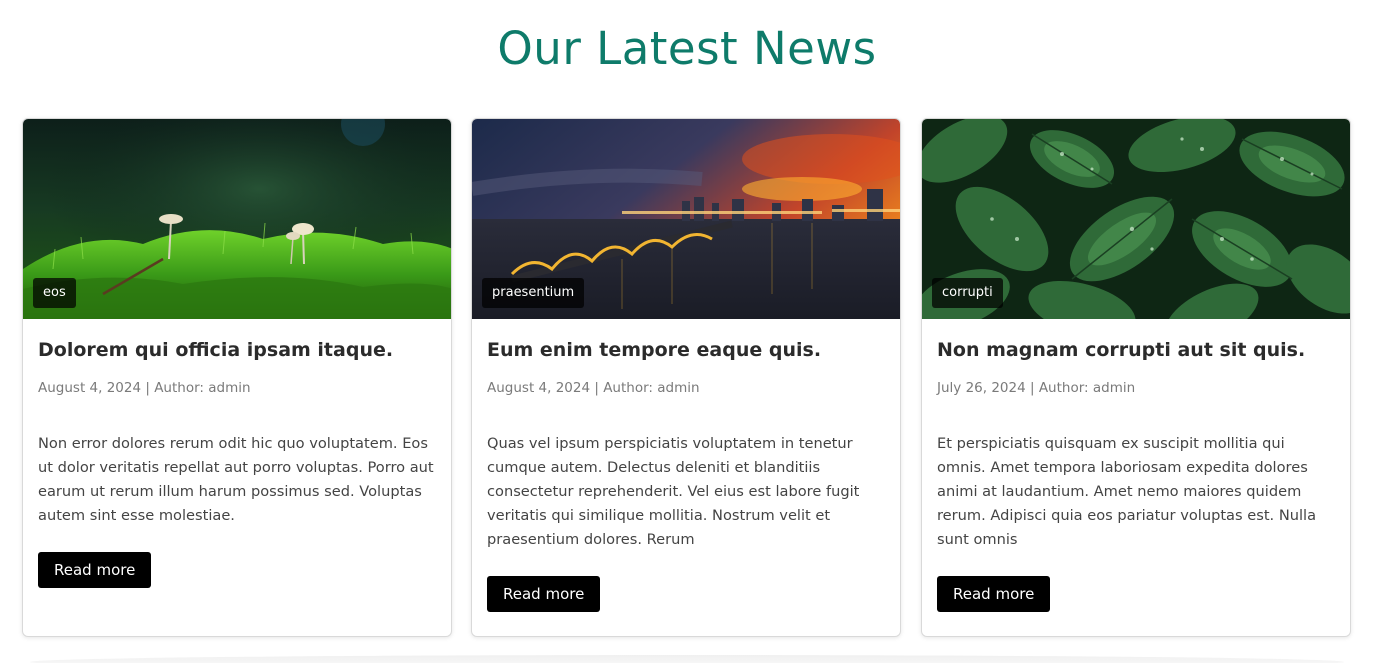 This screenshot has width=1374, height=663. I want to click on news-card-title: Non magnam corrupti aut sit quis., so click(1136, 350).